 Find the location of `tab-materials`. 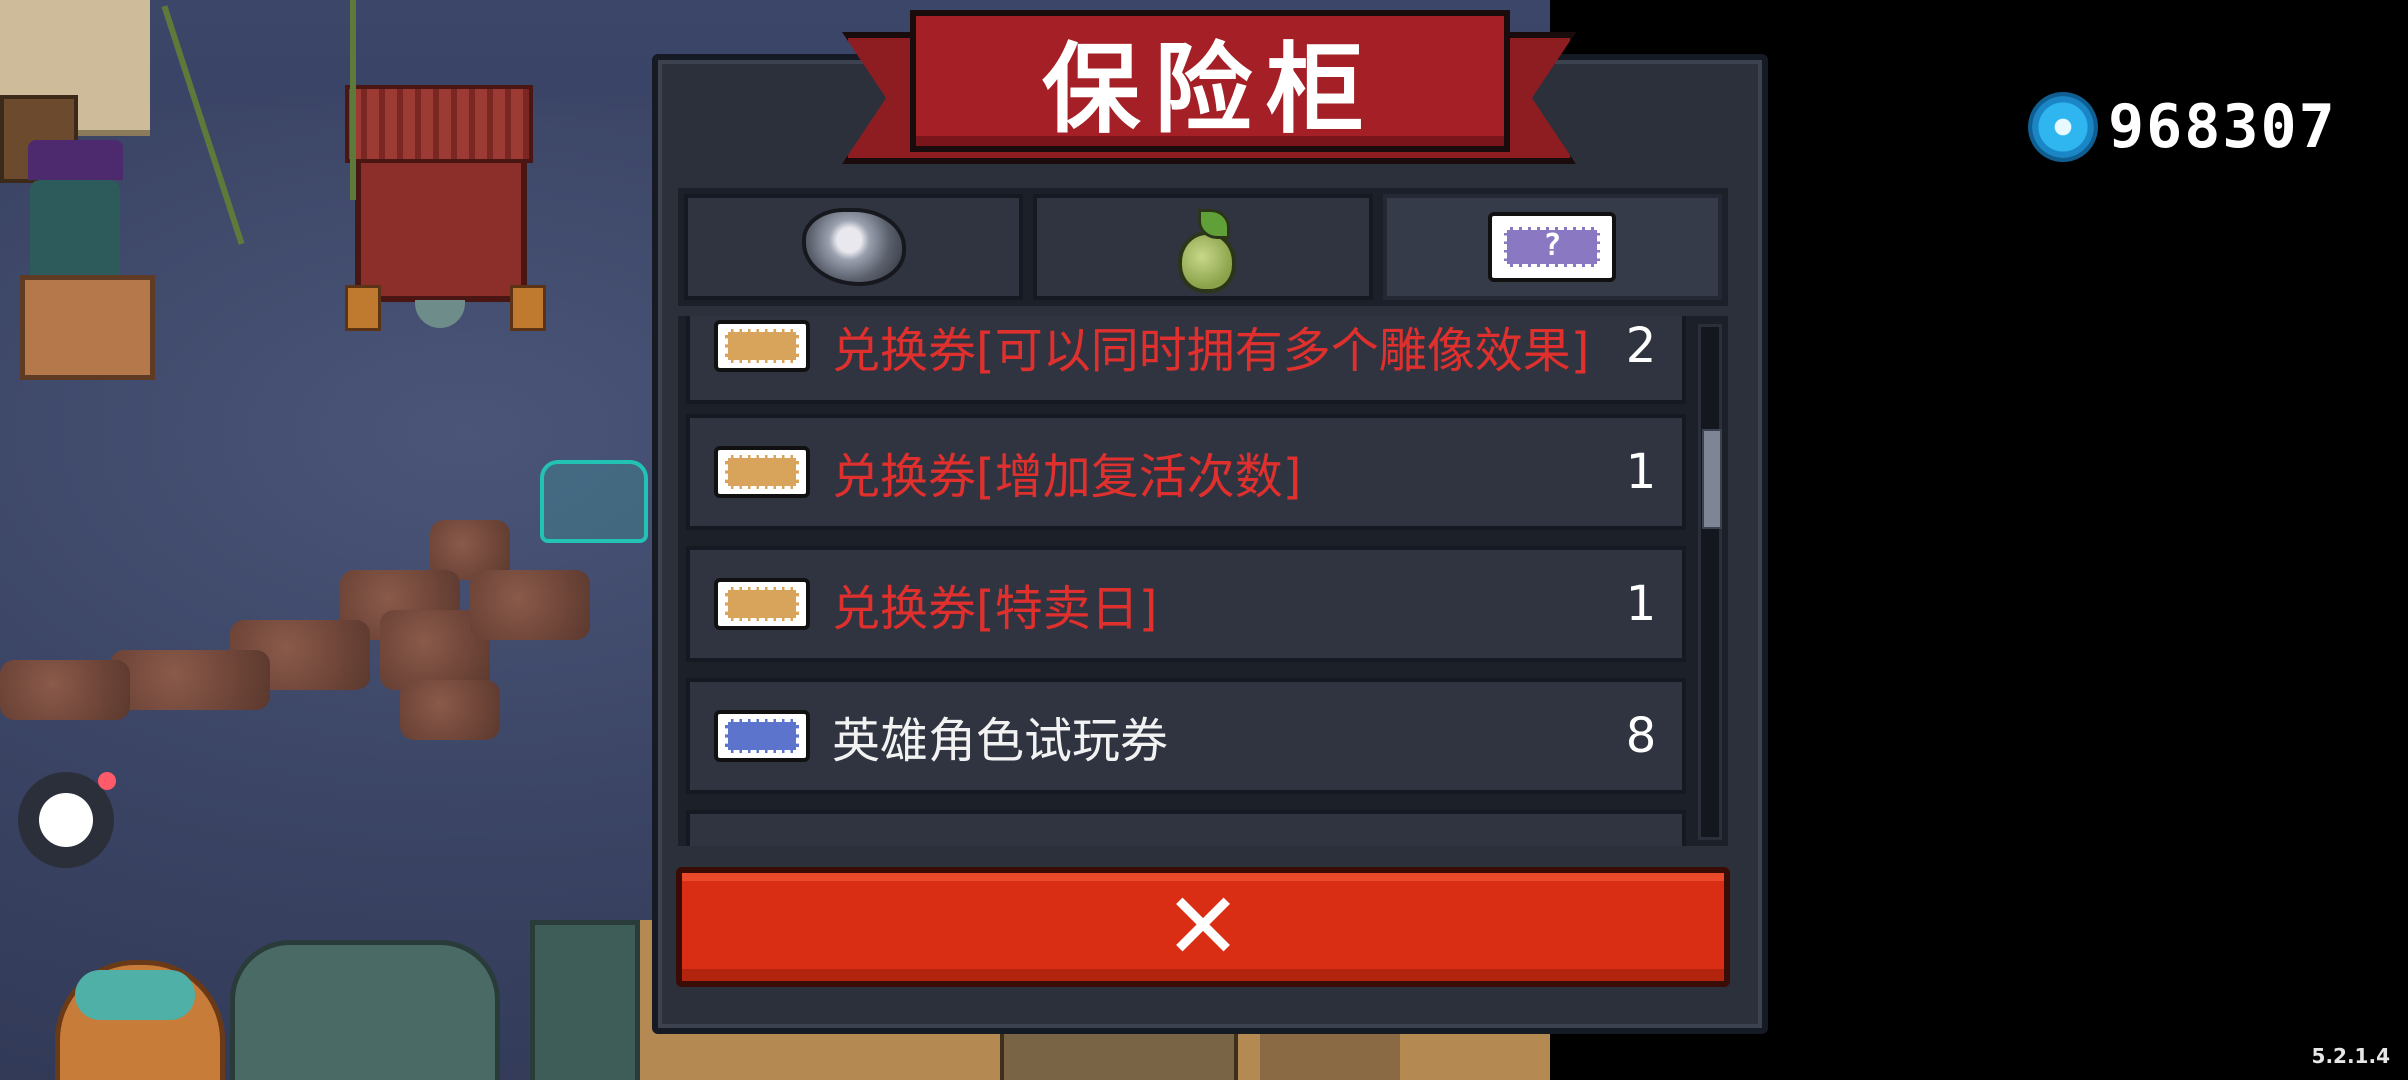

tab-materials is located at coordinates (854, 247).